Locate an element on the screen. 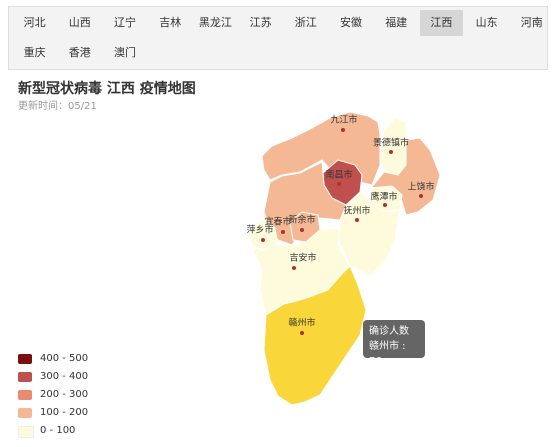  tab-10: 山东 is located at coordinates (486, 23).